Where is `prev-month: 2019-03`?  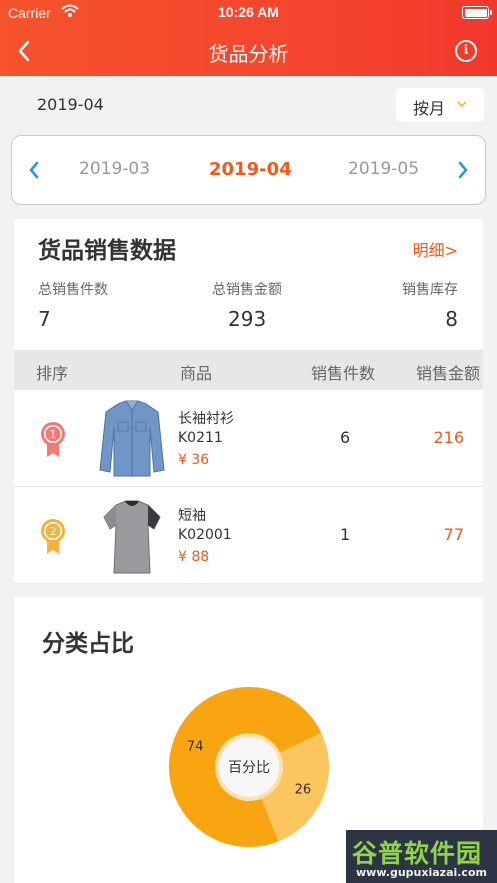
prev-month: 2019-03 is located at coordinates (114, 169).